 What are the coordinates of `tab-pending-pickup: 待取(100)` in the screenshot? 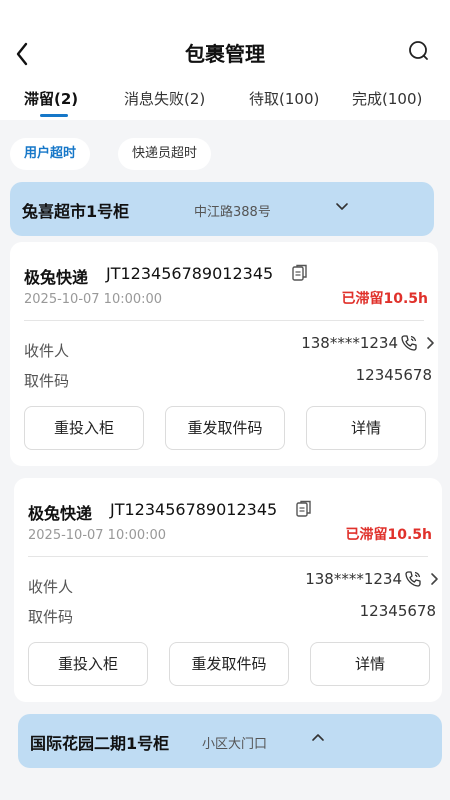 It's located at (284, 98).